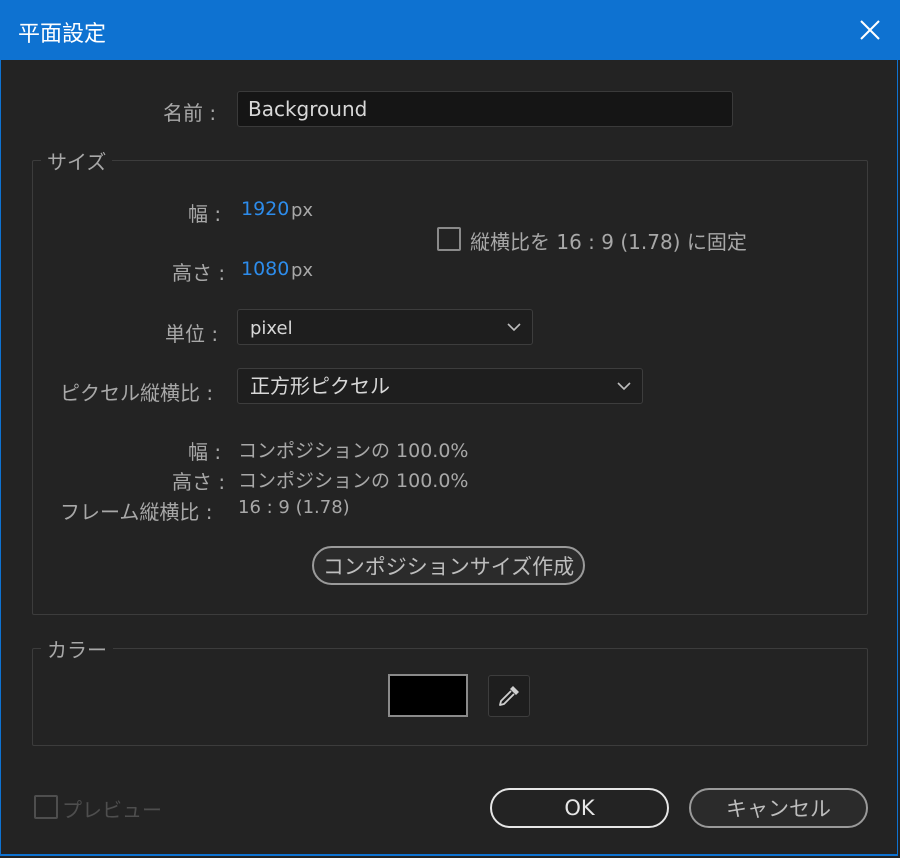 This screenshot has width=900, height=858. What do you see at coordinates (449, 239) in the screenshot?
I see `lock-aspect-checkbox` at bounding box center [449, 239].